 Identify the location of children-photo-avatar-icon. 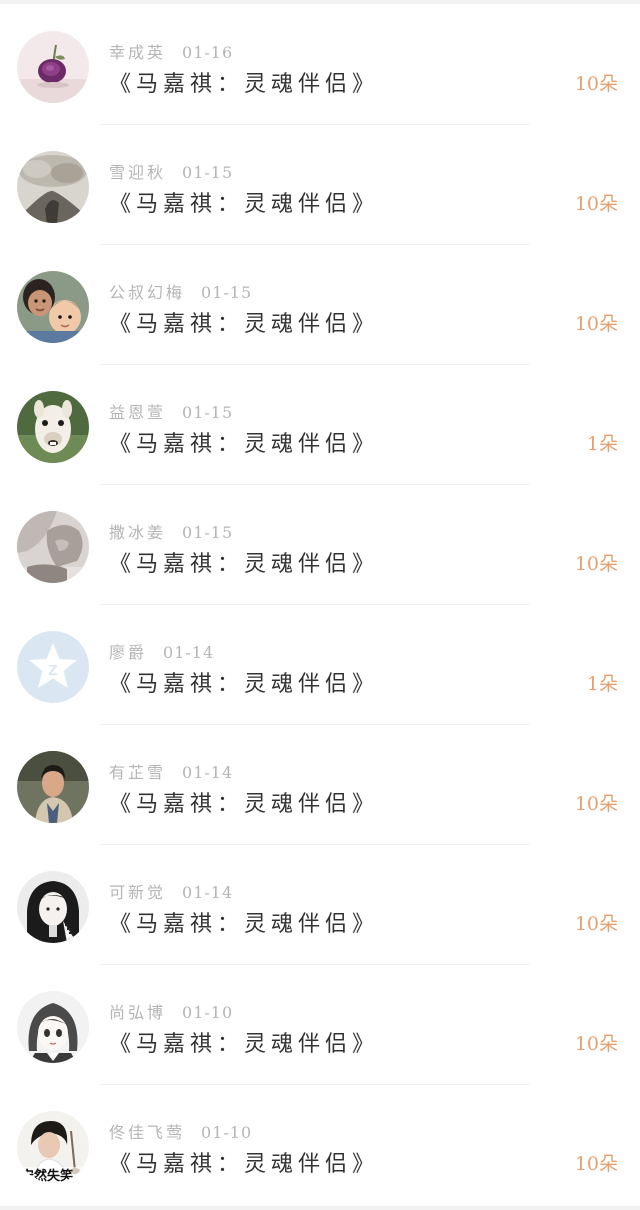
(53, 307).